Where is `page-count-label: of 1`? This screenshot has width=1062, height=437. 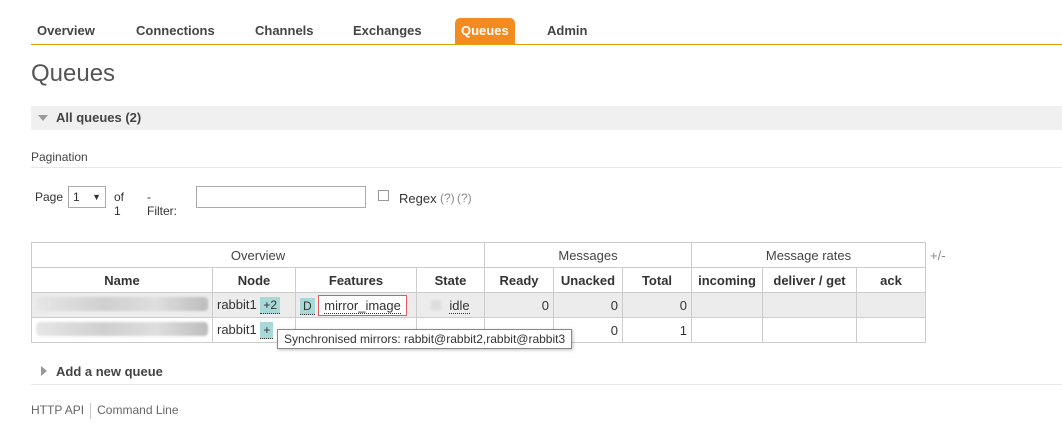
page-count-label: of 1 is located at coordinates (119, 204).